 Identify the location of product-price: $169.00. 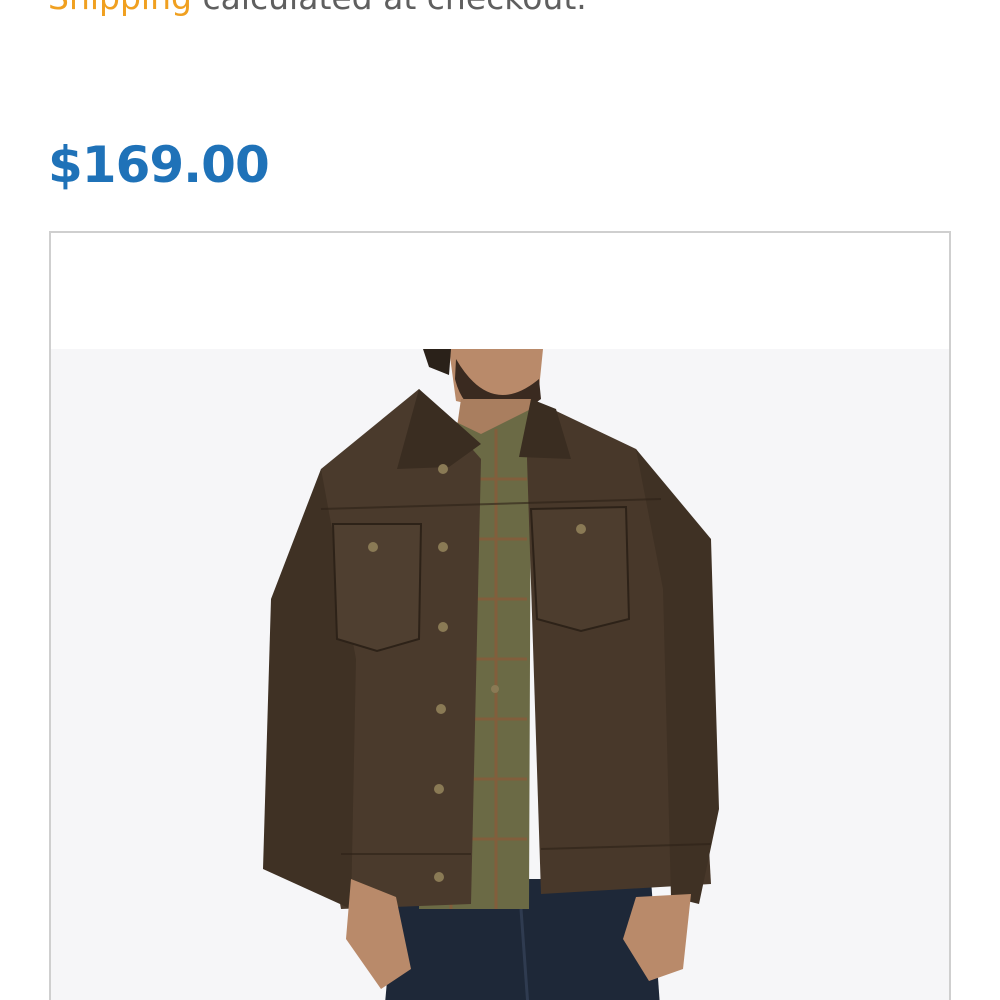
(159, 165).